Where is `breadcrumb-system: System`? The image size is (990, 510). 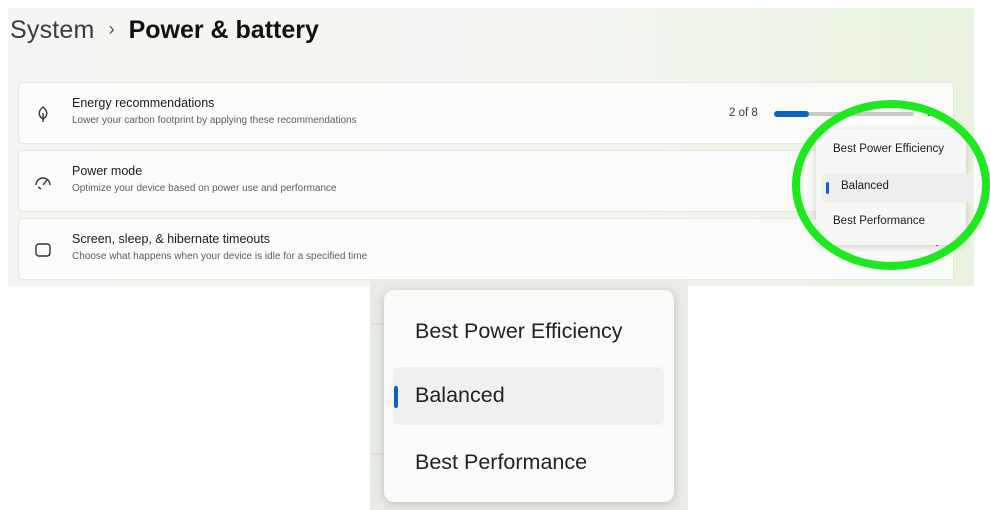 breadcrumb-system: System is located at coordinates (52, 30).